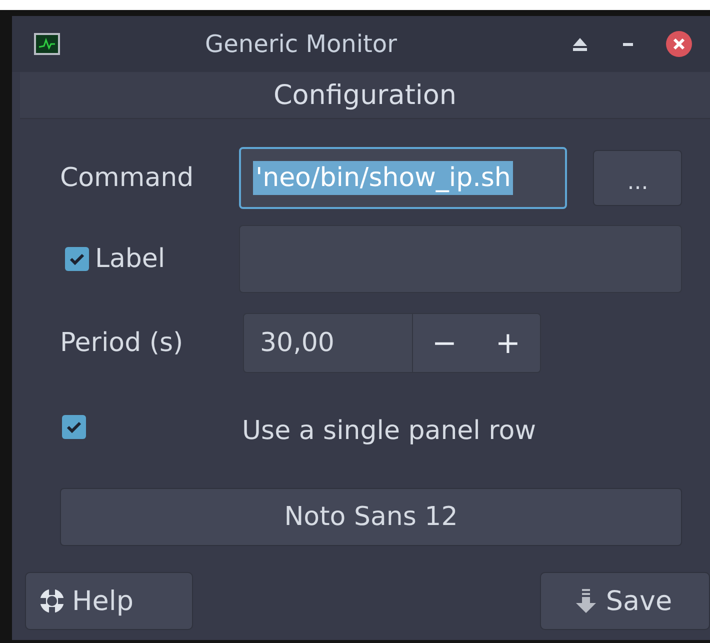 The image size is (710, 643). Describe the element at coordinates (389, 431) in the screenshot. I see `checkbox-label: Use a single panel row` at that location.